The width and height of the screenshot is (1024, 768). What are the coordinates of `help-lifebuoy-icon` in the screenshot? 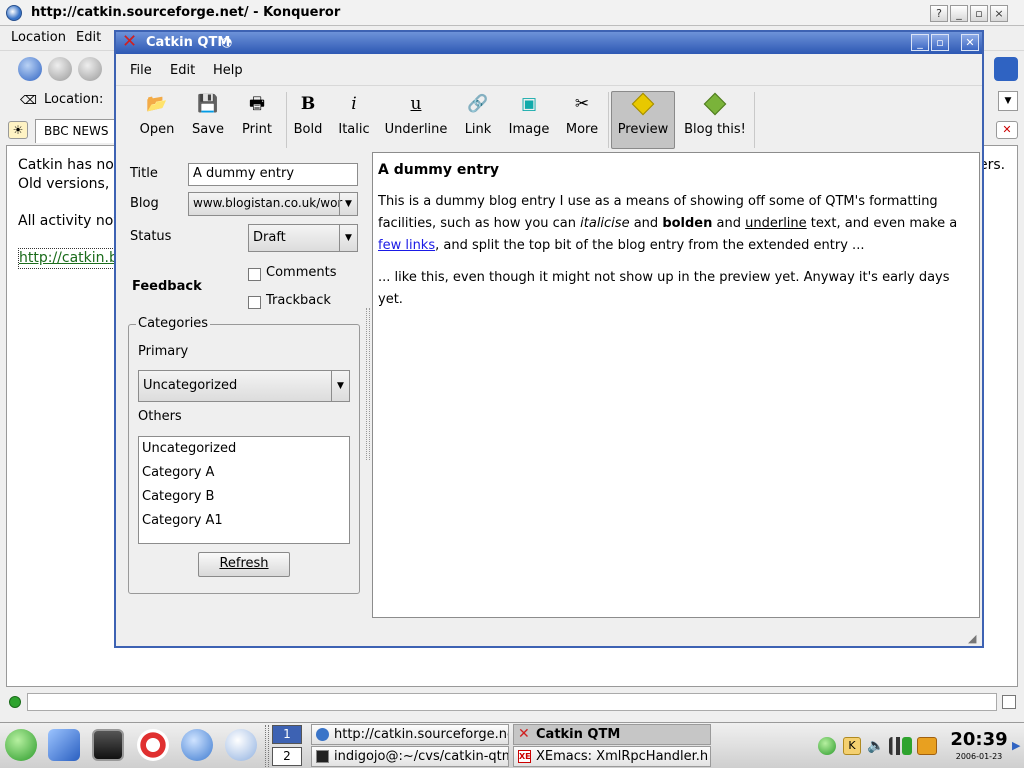 It's located at (153, 745).